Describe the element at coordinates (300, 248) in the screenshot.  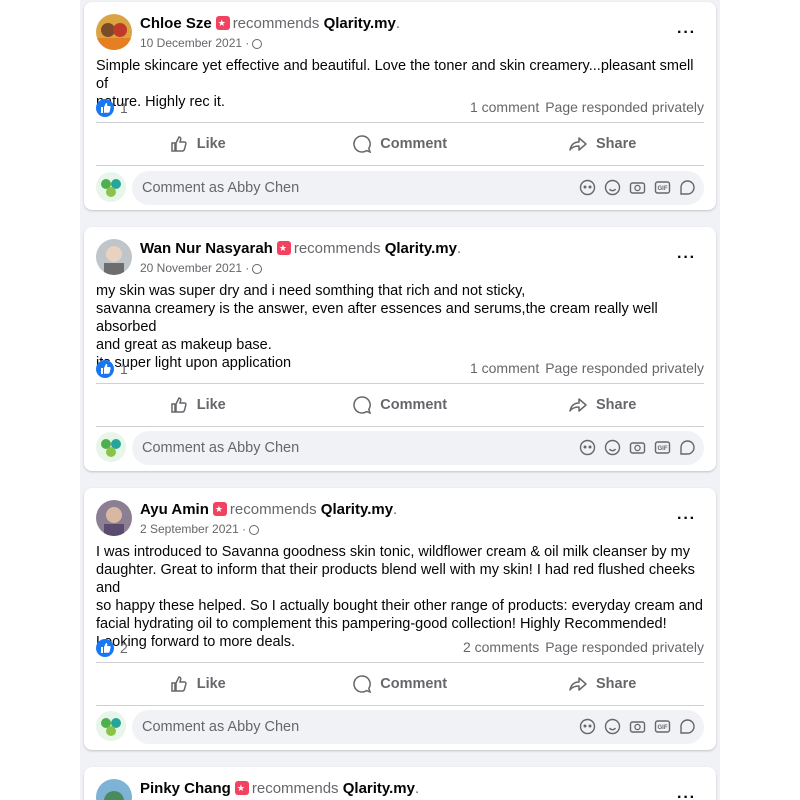
I see `author-line: Wan Nur Nasyarahrecommends Qlarity.my.` at that location.